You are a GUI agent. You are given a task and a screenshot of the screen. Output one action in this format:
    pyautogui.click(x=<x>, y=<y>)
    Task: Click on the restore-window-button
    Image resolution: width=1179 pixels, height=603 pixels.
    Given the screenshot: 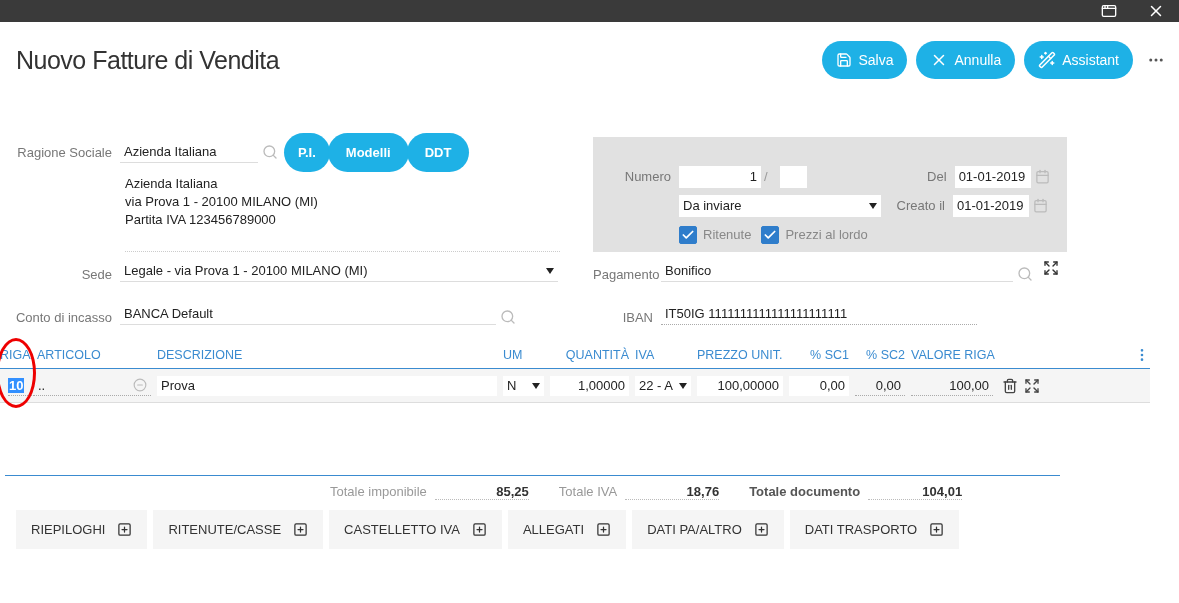 What is the action you would take?
    pyautogui.click(x=1109, y=11)
    